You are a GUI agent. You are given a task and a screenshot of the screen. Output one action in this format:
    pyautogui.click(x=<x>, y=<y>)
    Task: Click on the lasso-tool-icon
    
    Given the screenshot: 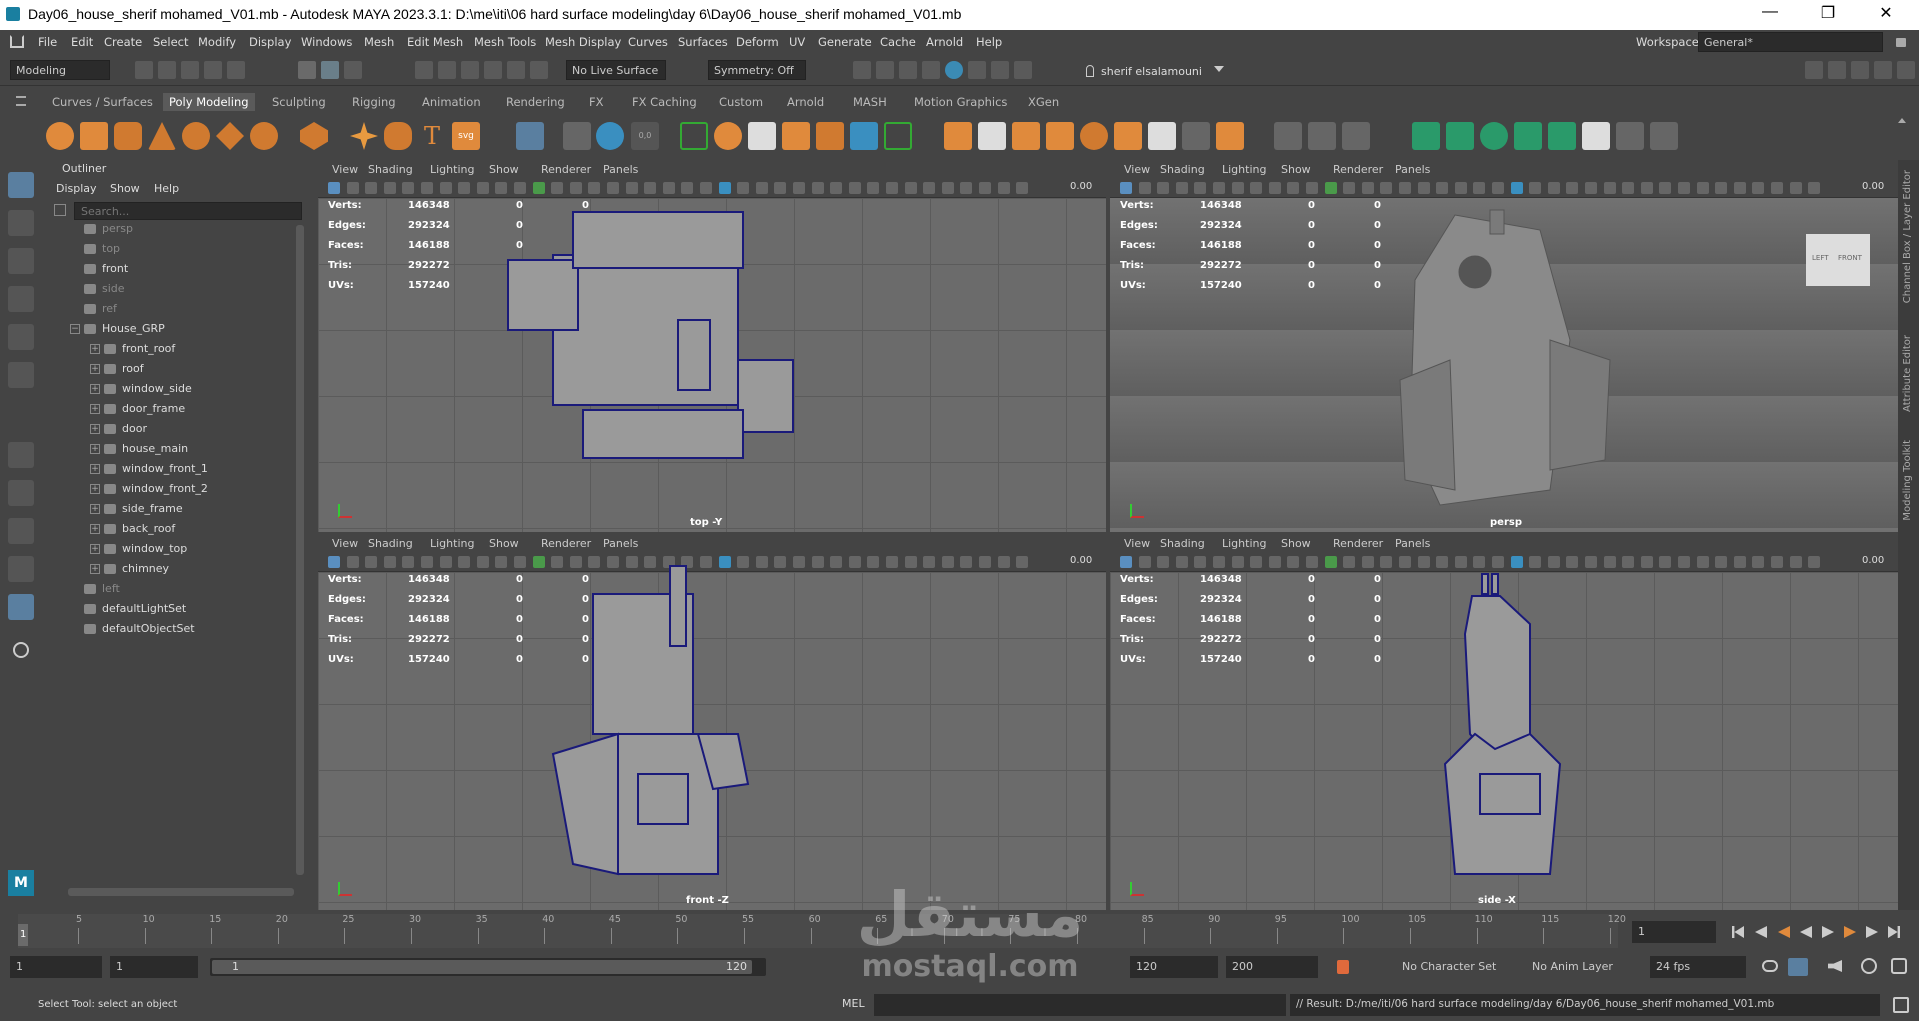 What is the action you would take?
    pyautogui.click(x=21, y=223)
    